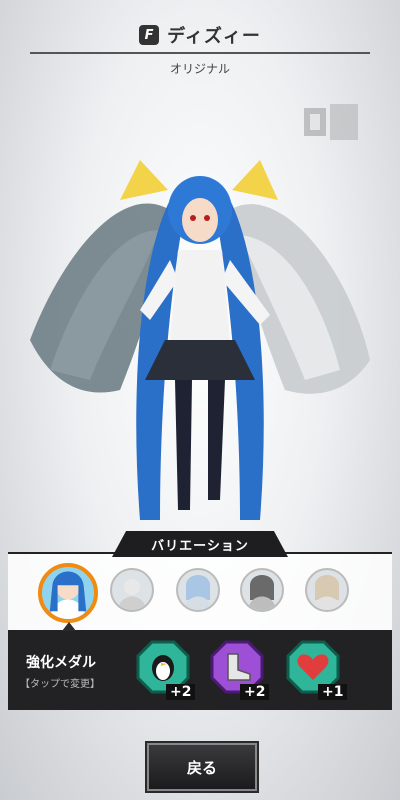 The image size is (400, 800). I want to click on page-title: ディズィー, so click(214, 36).